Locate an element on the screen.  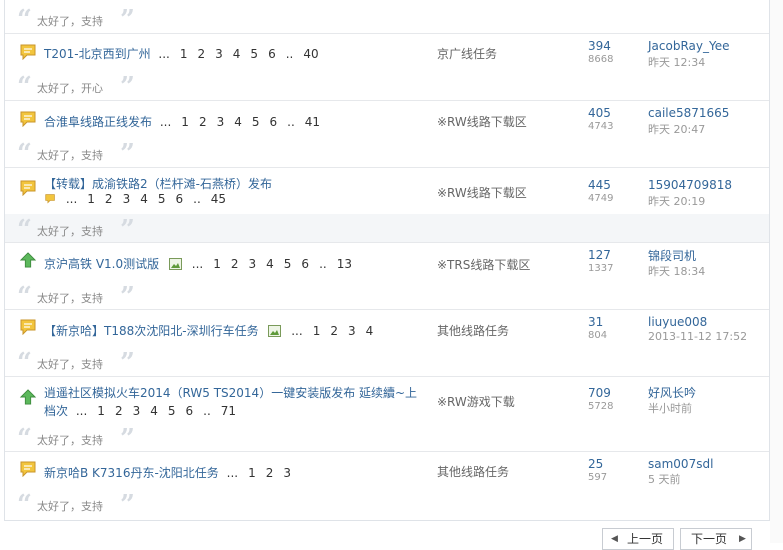
thread-title-link: 【新京哈】T188次沈阳北-深圳行车任务 is located at coordinates (151, 331).